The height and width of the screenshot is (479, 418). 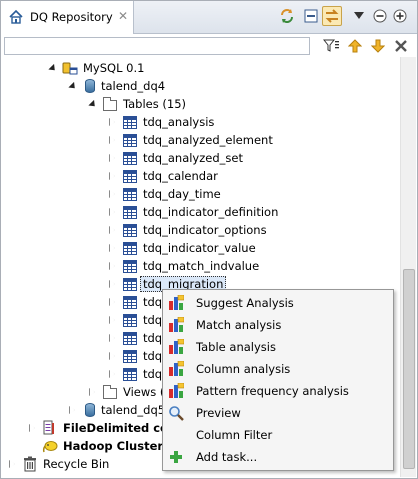 What do you see at coordinates (332, 16) in the screenshot?
I see `link-with-editor-icon` at bounding box center [332, 16].